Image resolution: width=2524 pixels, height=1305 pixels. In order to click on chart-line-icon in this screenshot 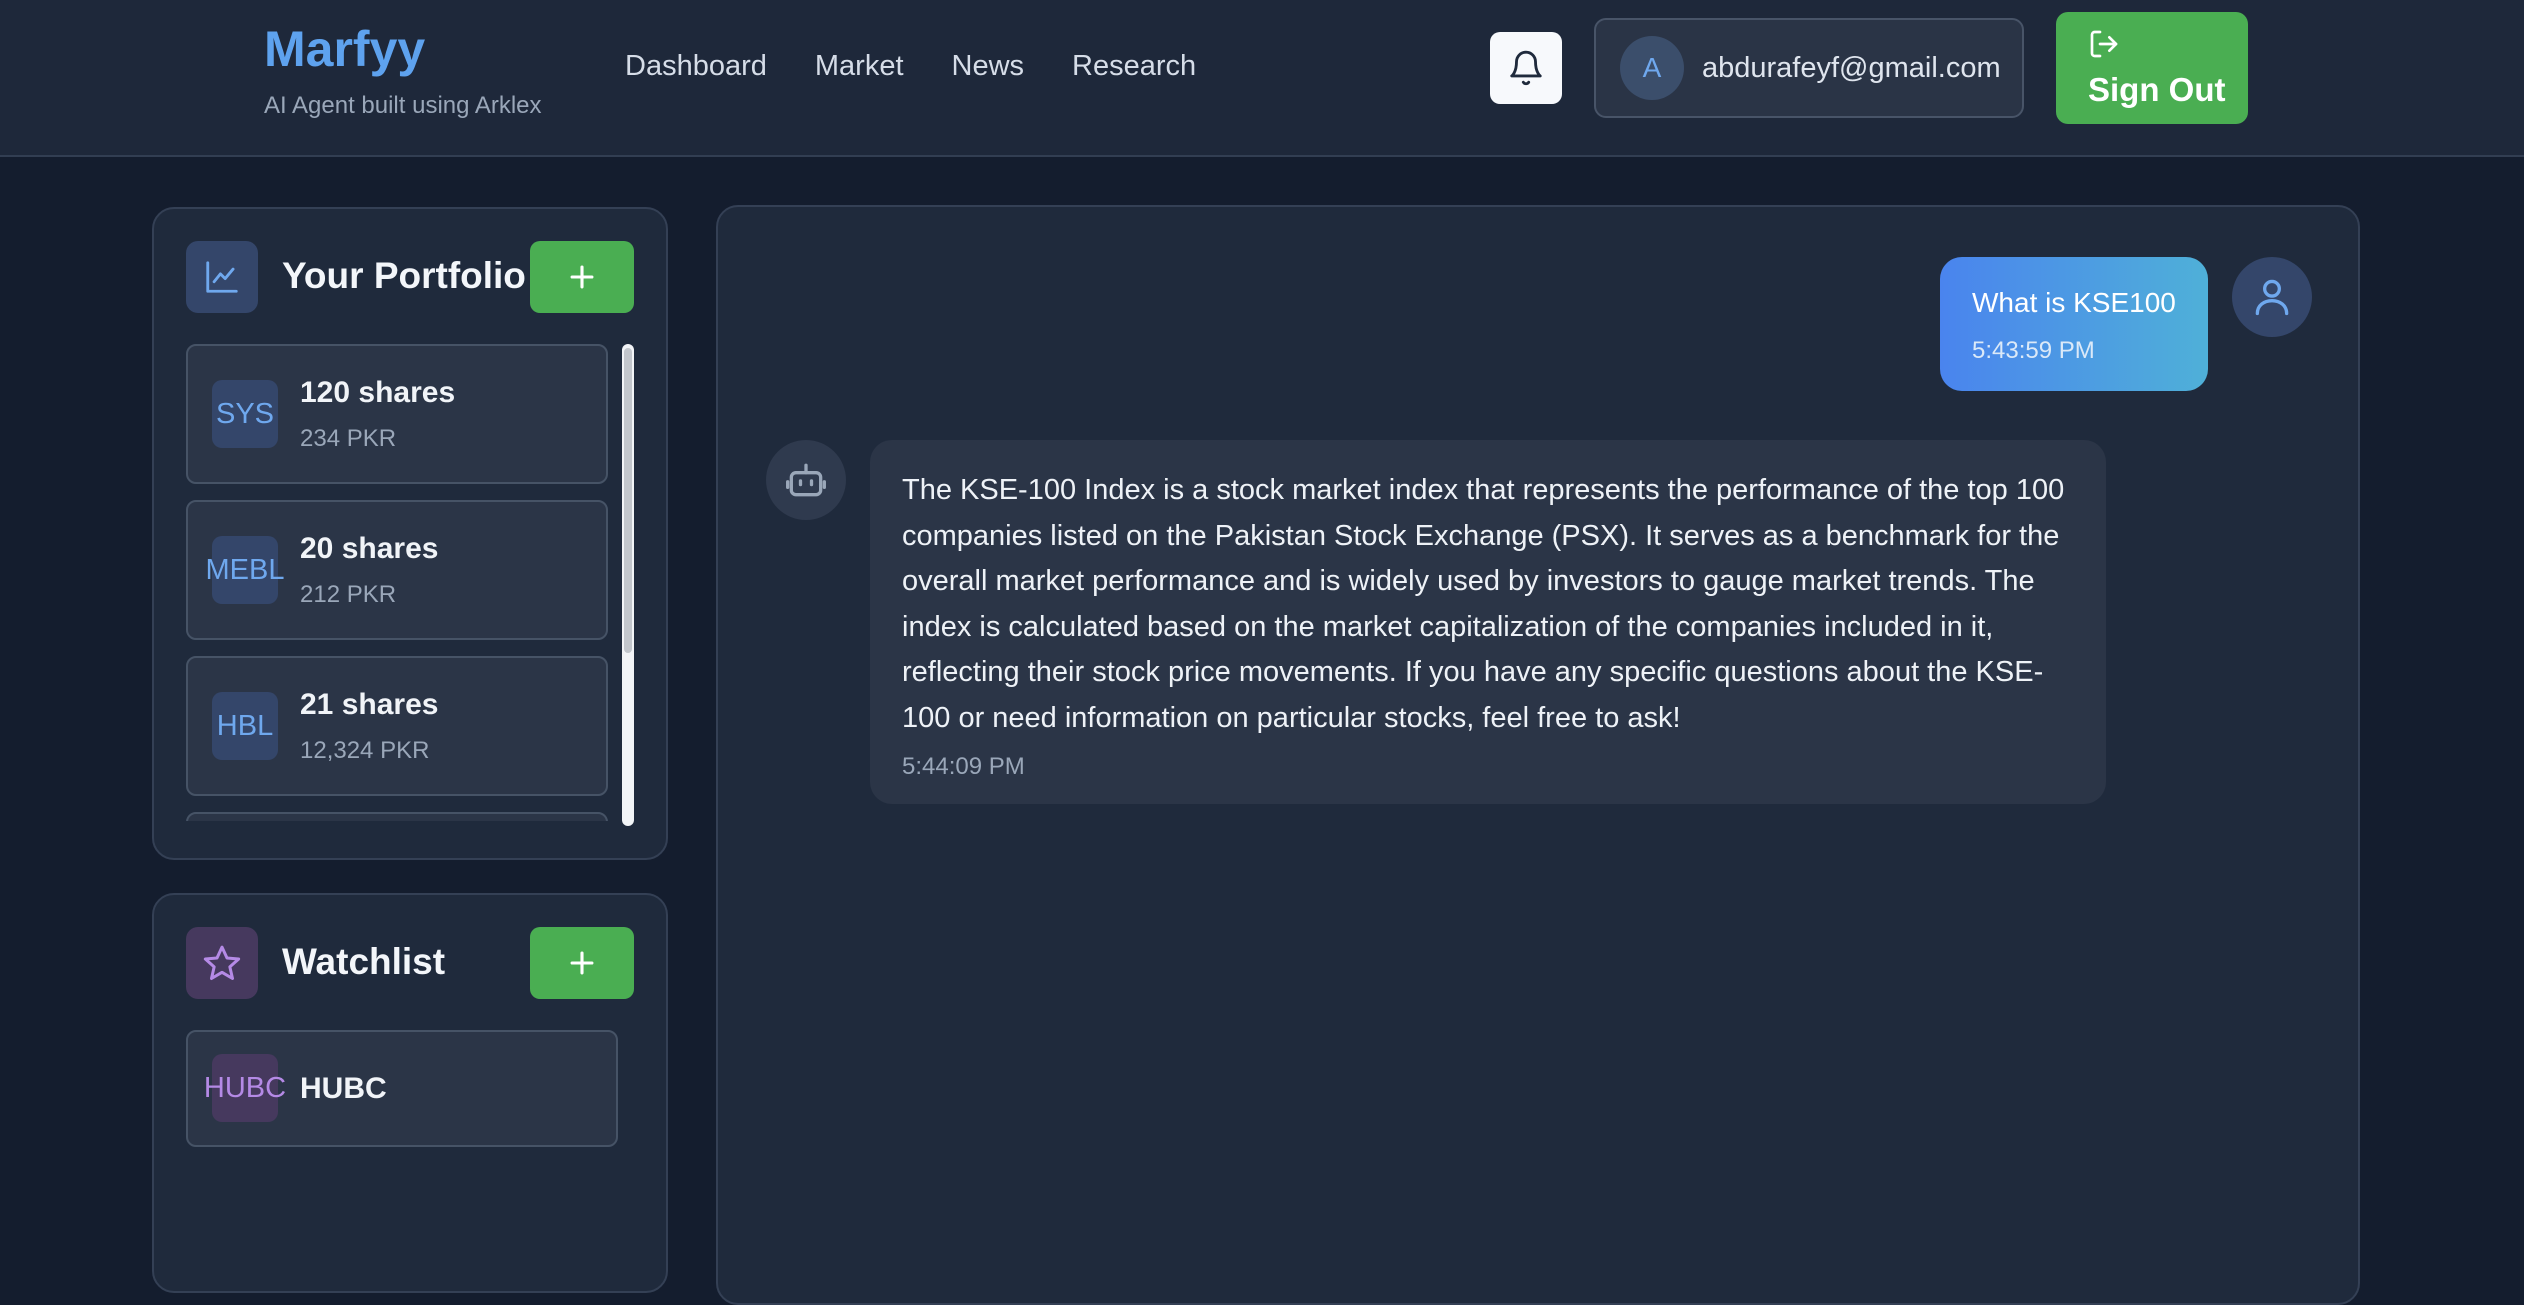, I will do `click(222, 277)`.